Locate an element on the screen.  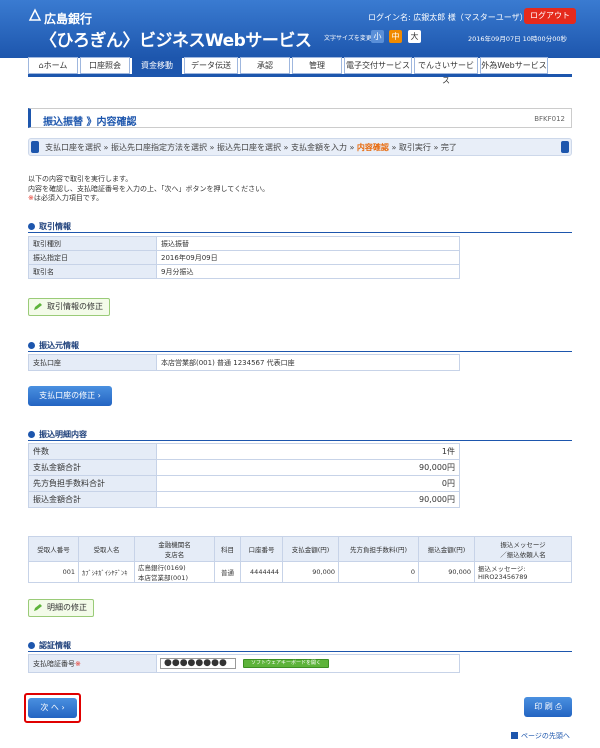
nav-densai: でんさいサービス is located at coordinates (446, 71).